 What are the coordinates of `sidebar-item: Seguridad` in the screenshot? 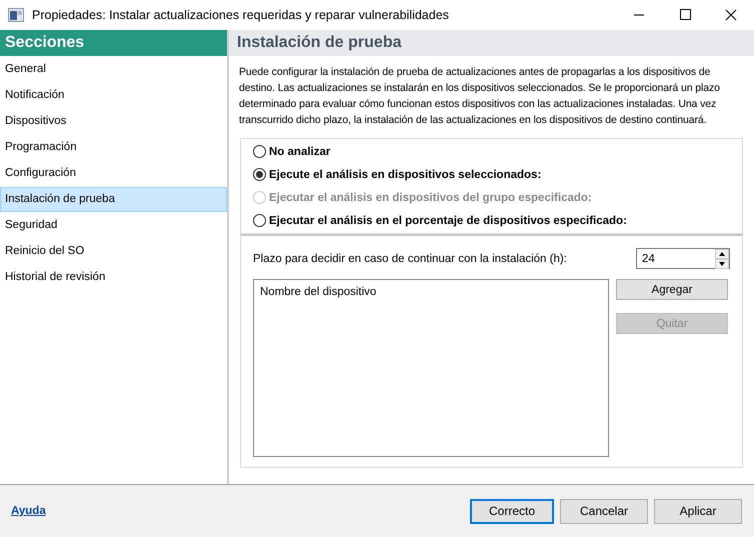 It's located at (113, 225).